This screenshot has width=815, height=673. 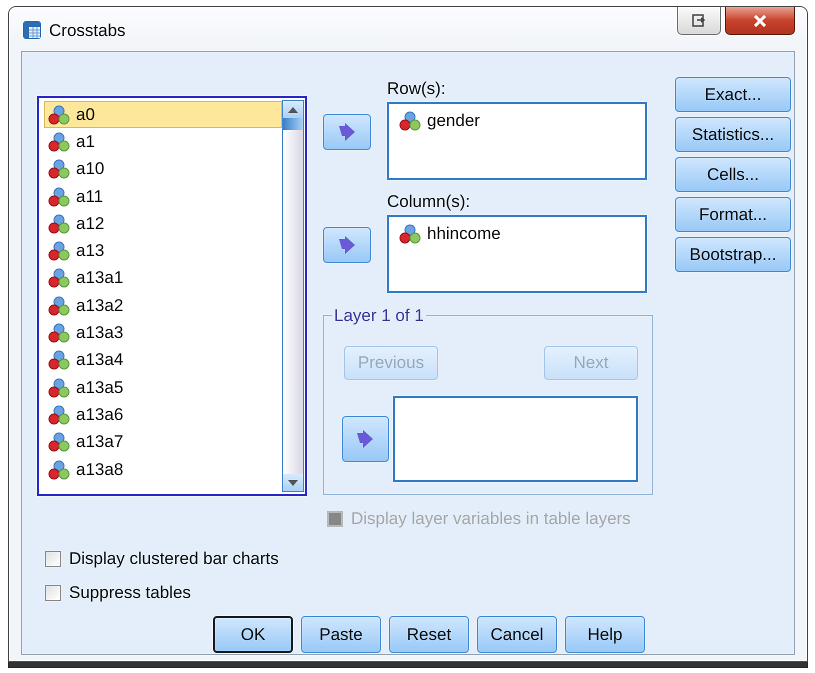 What do you see at coordinates (163, 388) in the screenshot?
I see `variable-item: a13a5` at bounding box center [163, 388].